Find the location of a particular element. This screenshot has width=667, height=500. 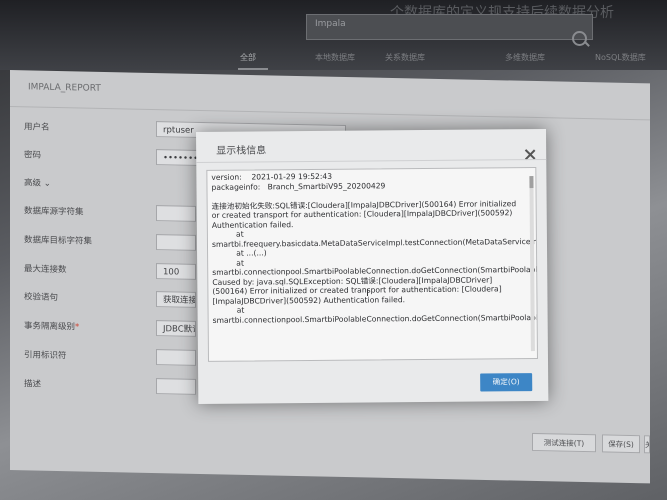

tab-all: 全部 is located at coordinates (248, 57).